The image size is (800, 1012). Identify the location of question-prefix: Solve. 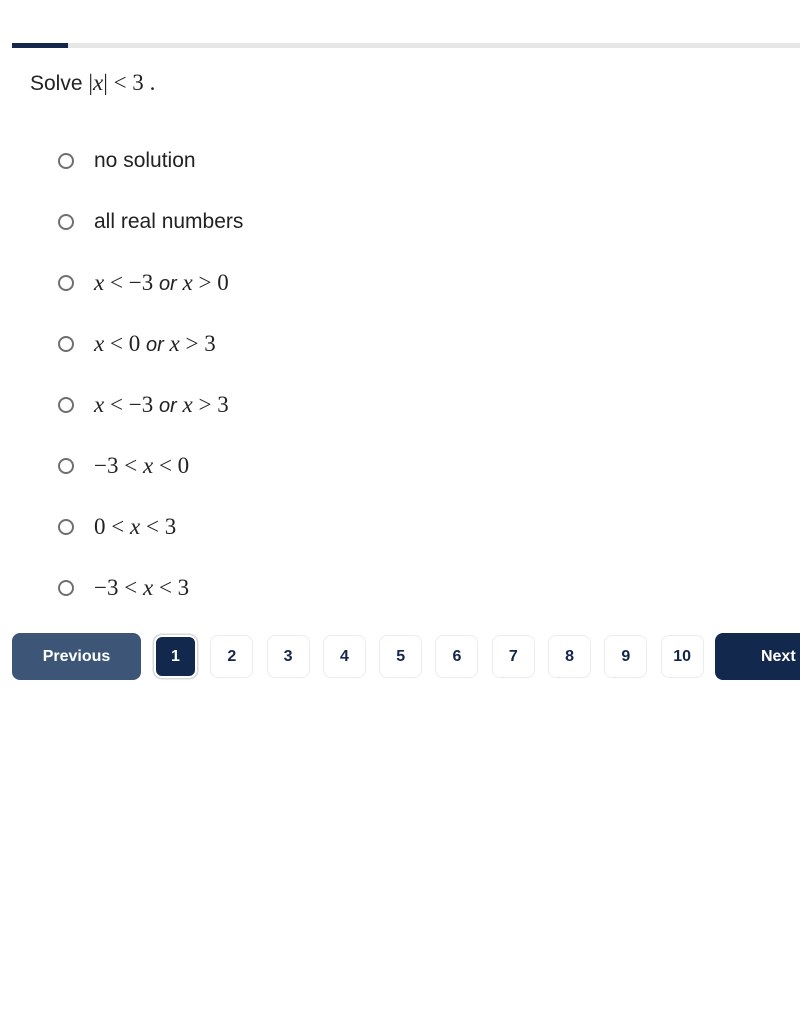
(56, 83).